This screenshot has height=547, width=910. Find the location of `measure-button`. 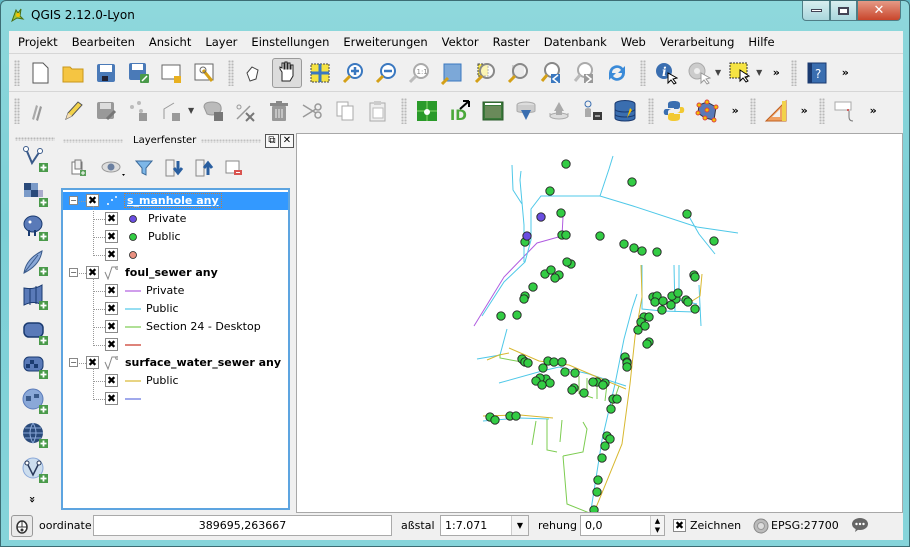

measure-button is located at coordinates (776, 111).